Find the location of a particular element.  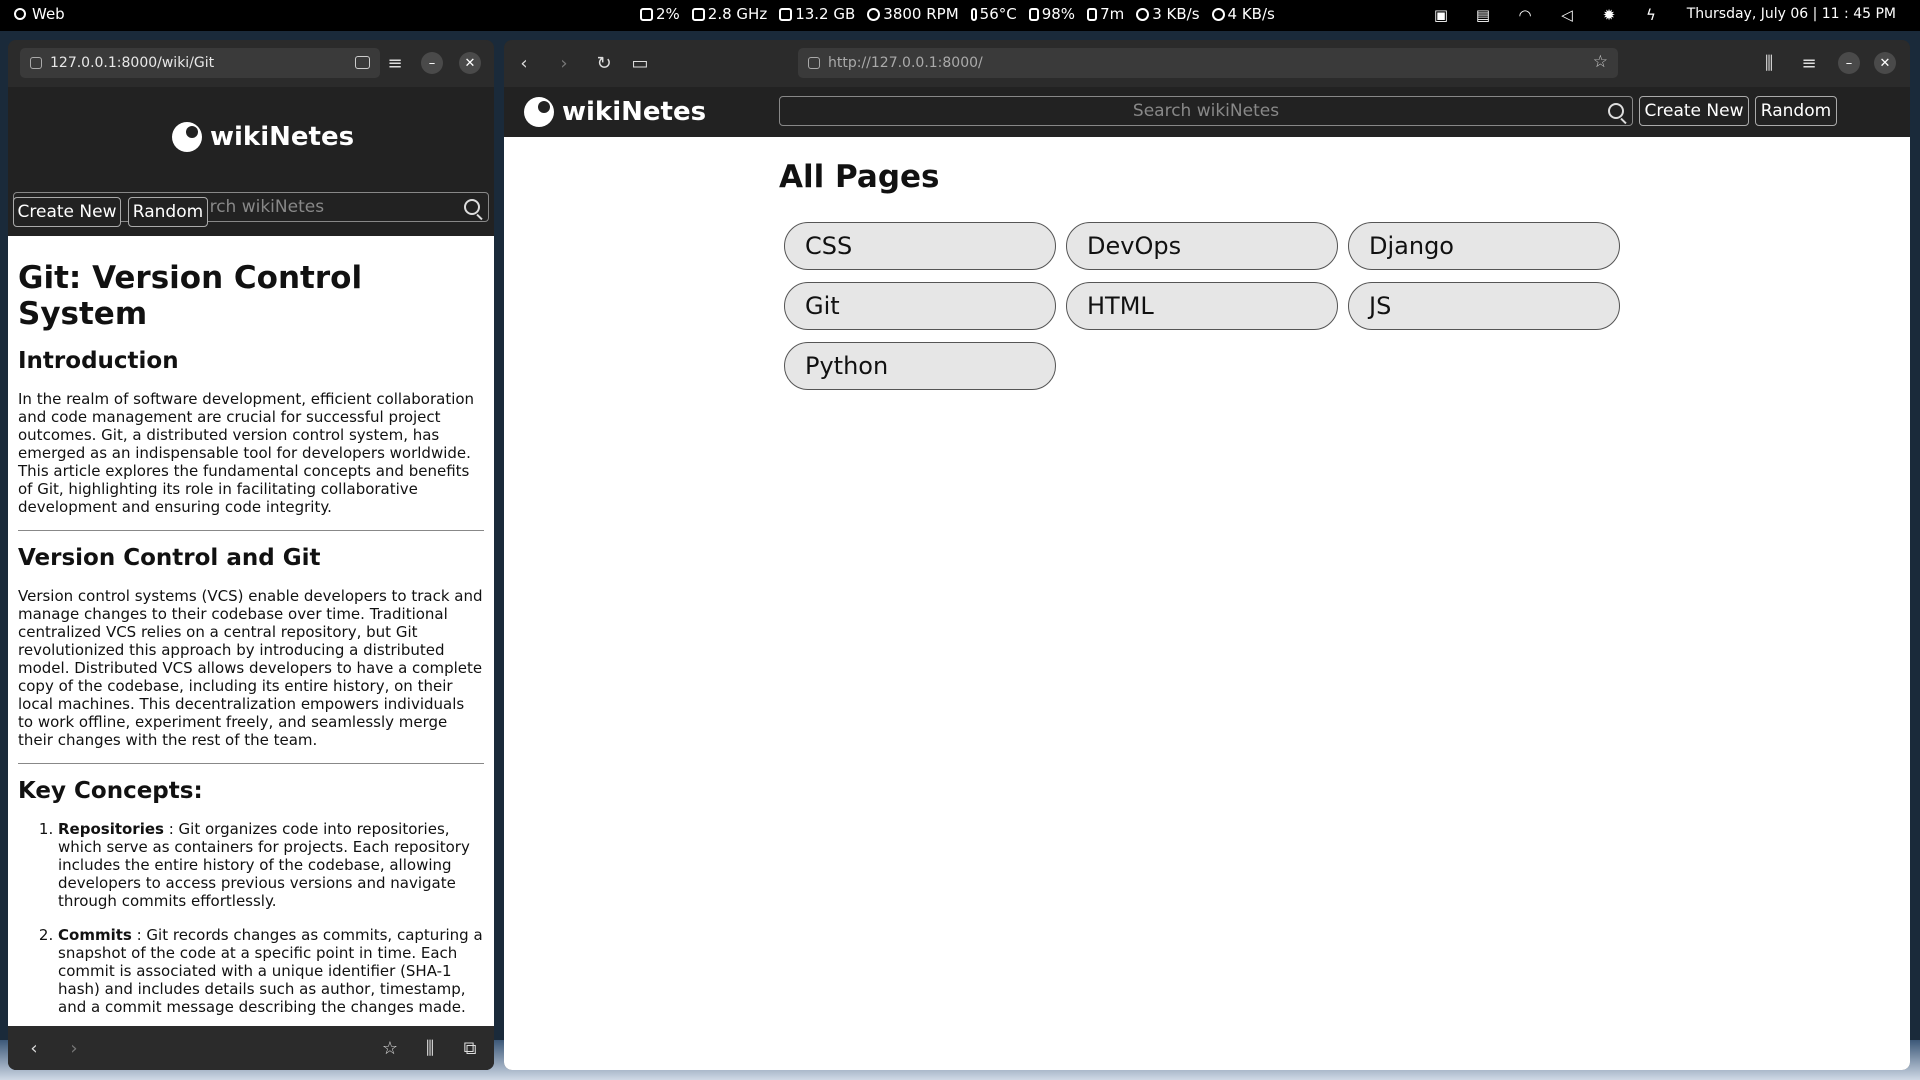

right-url-bar: http://127.0.0.1:8000/ ☆ is located at coordinates (1208, 63).